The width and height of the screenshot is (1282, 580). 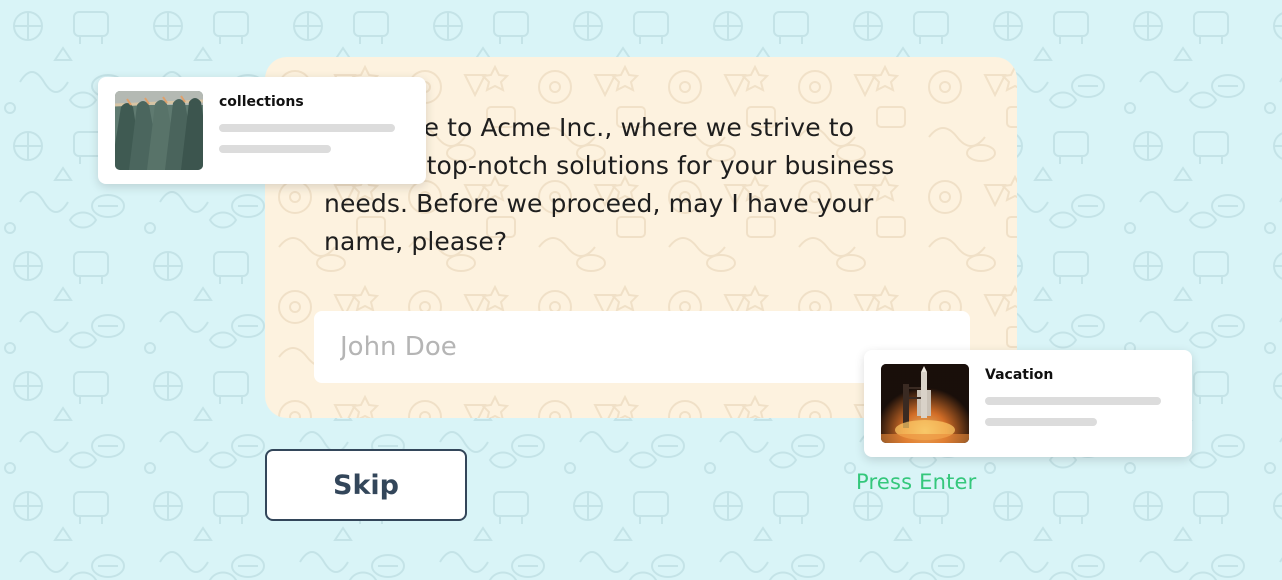 I want to click on collections-card: collections, so click(x=262, y=130).